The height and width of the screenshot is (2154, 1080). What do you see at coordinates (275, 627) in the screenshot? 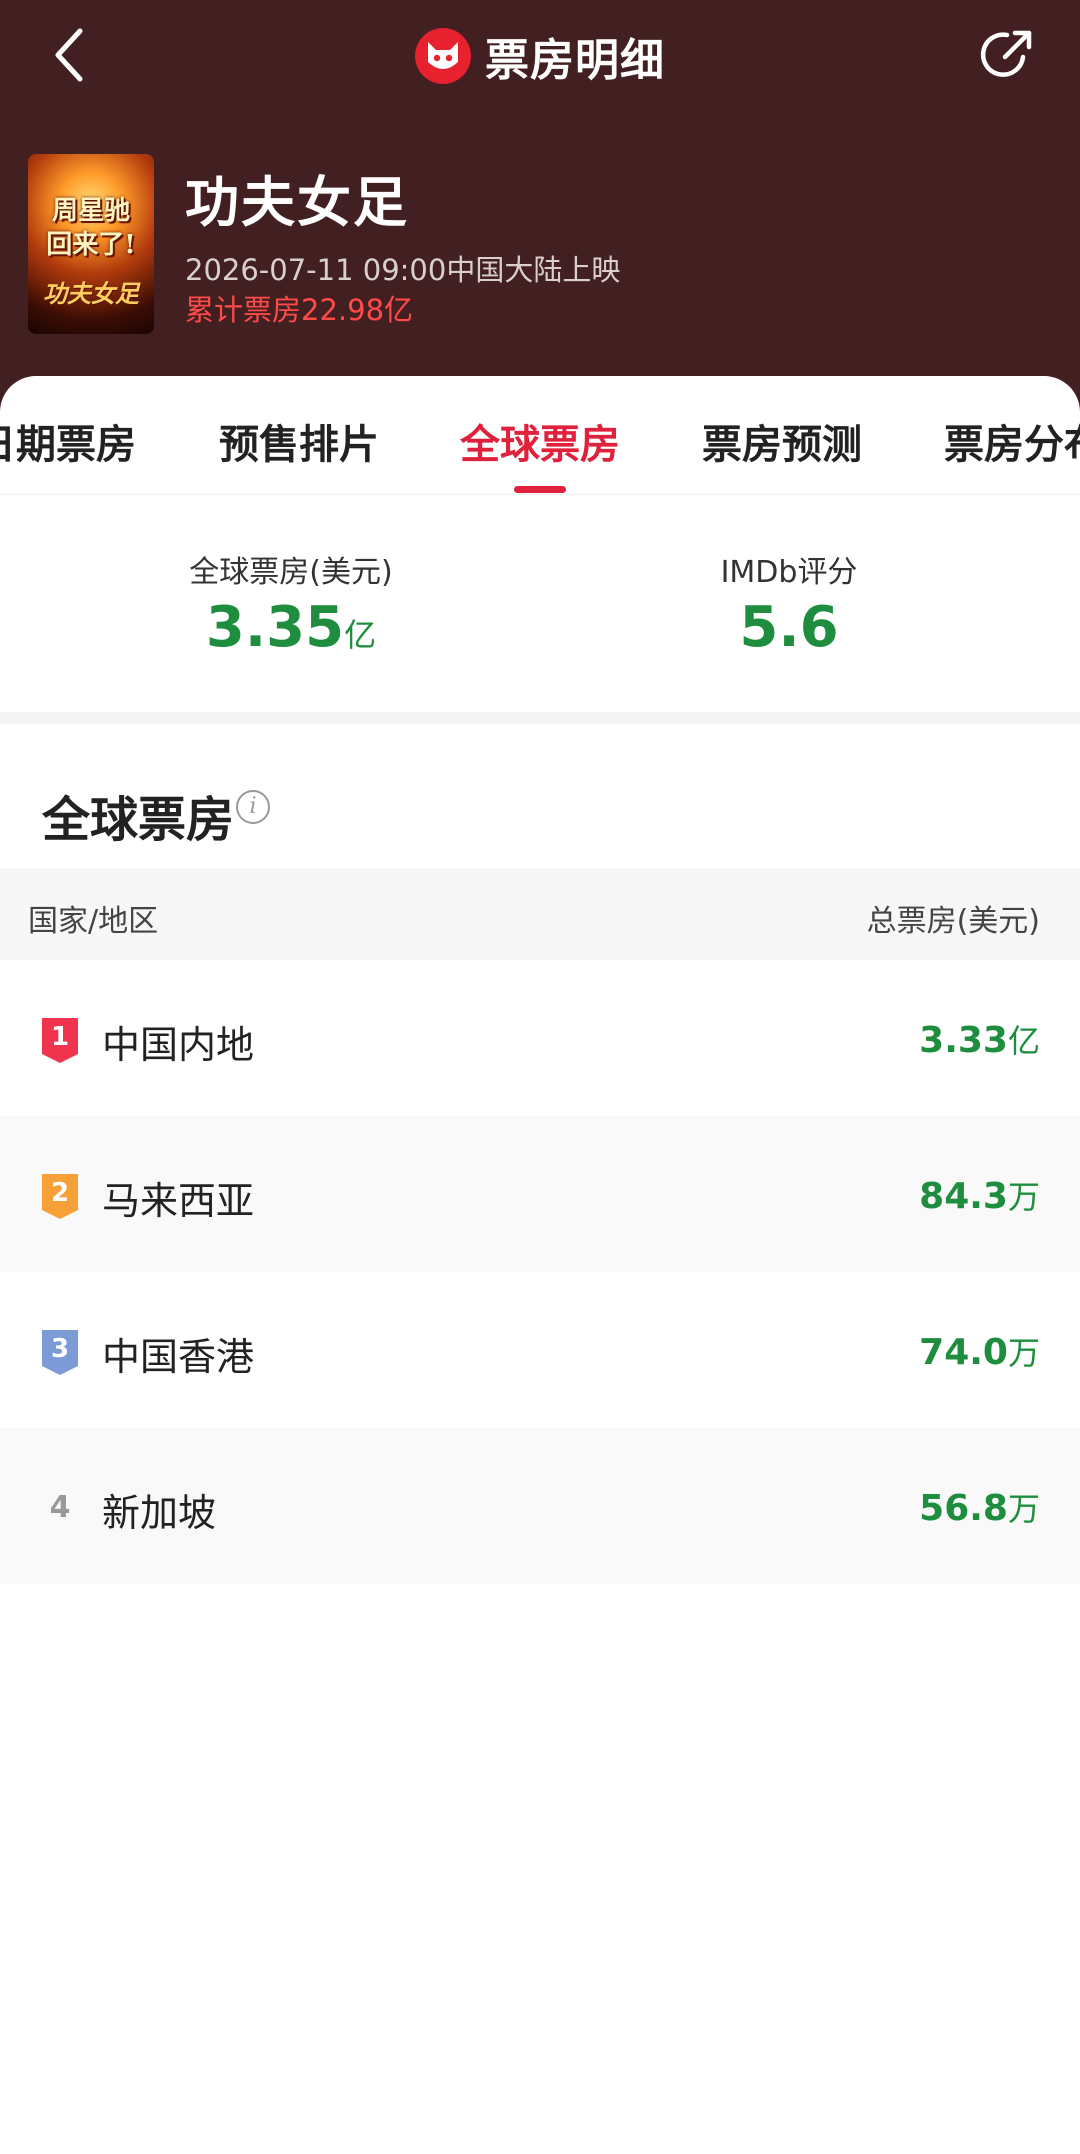
I see `global-box-number: 3.35` at bounding box center [275, 627].